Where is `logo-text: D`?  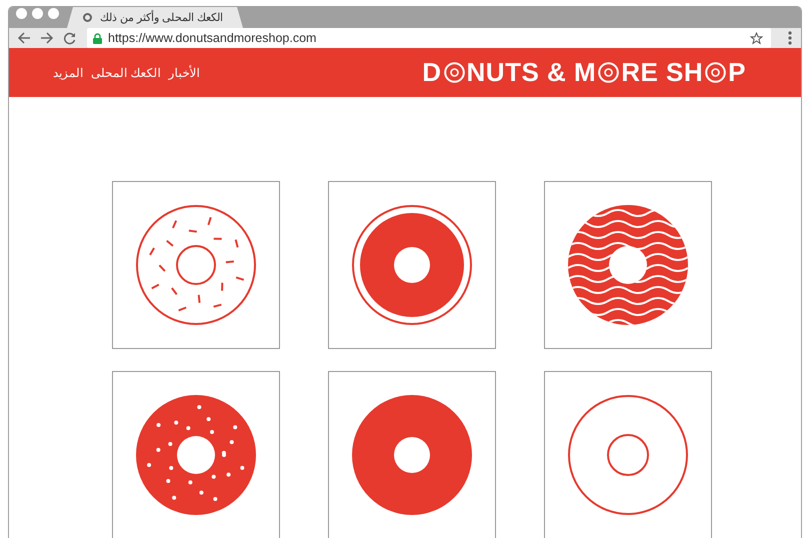 logo-text: D is located at coordinates (432, 72).